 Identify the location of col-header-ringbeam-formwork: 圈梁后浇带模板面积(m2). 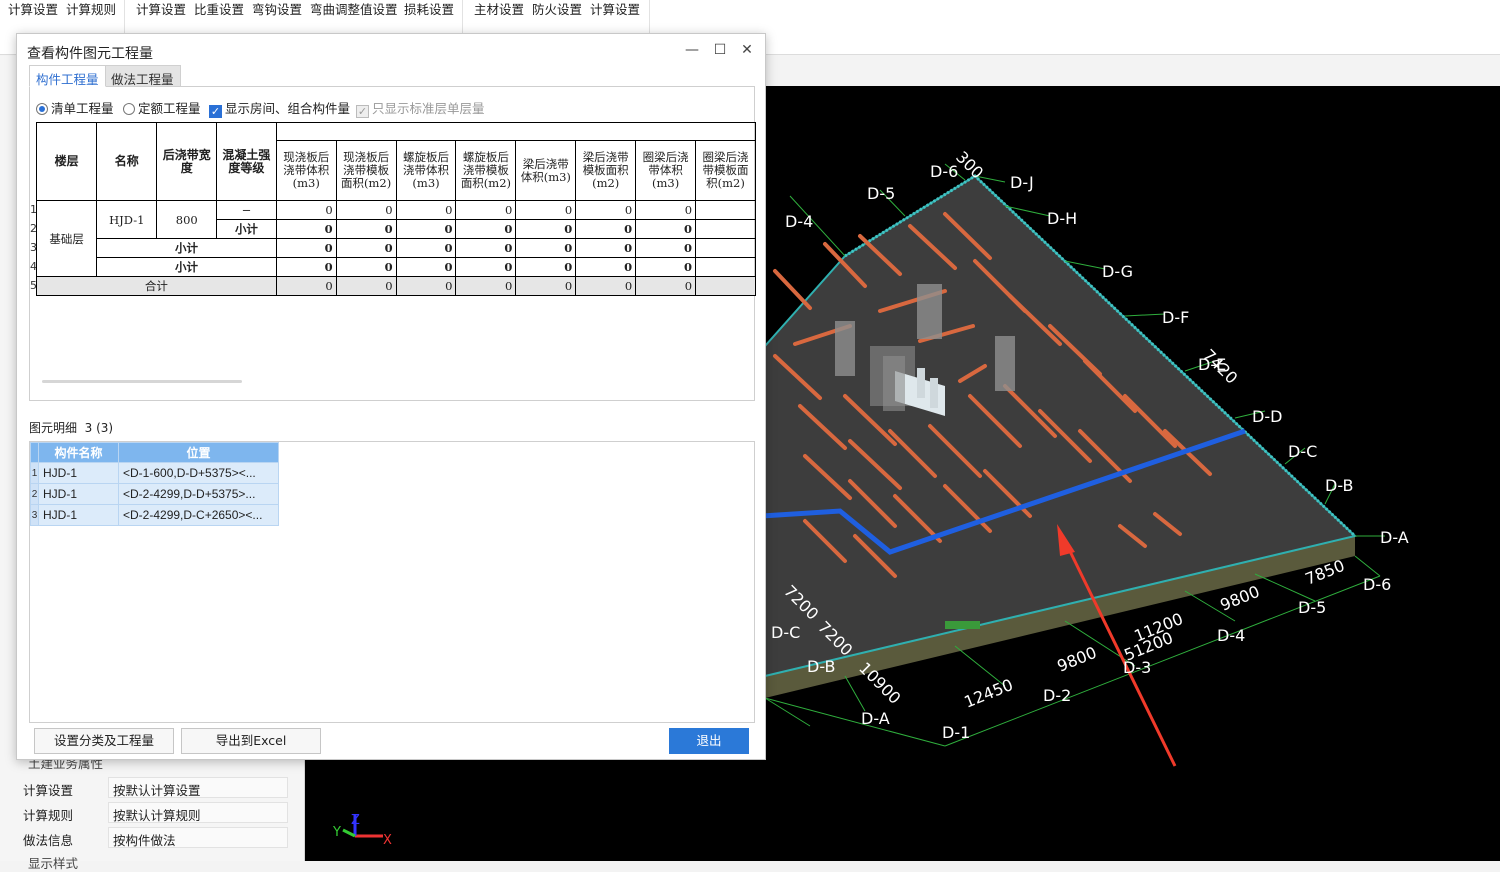
(725, 170).